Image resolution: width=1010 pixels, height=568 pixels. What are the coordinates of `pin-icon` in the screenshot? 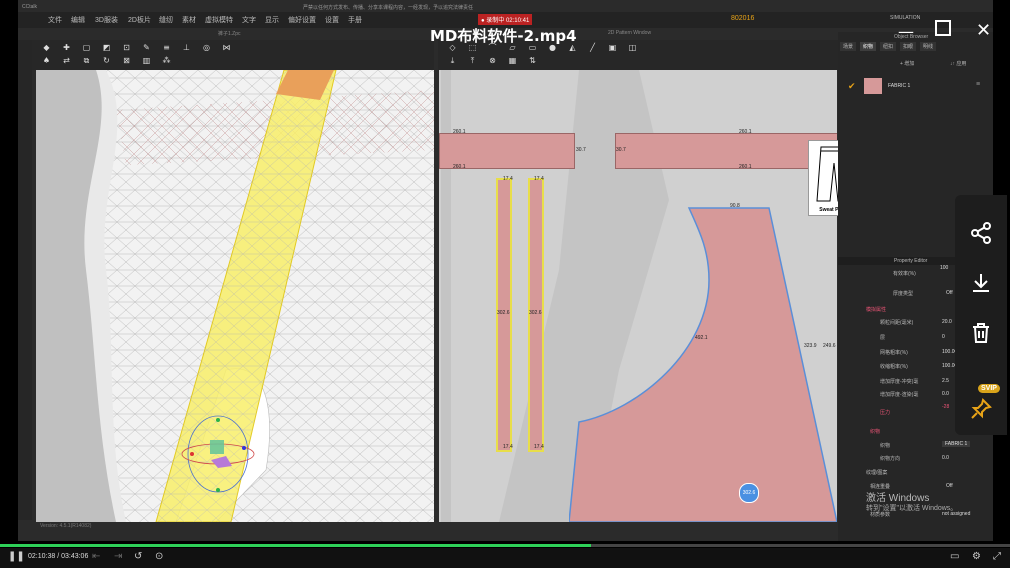 It's located at (981, 409).